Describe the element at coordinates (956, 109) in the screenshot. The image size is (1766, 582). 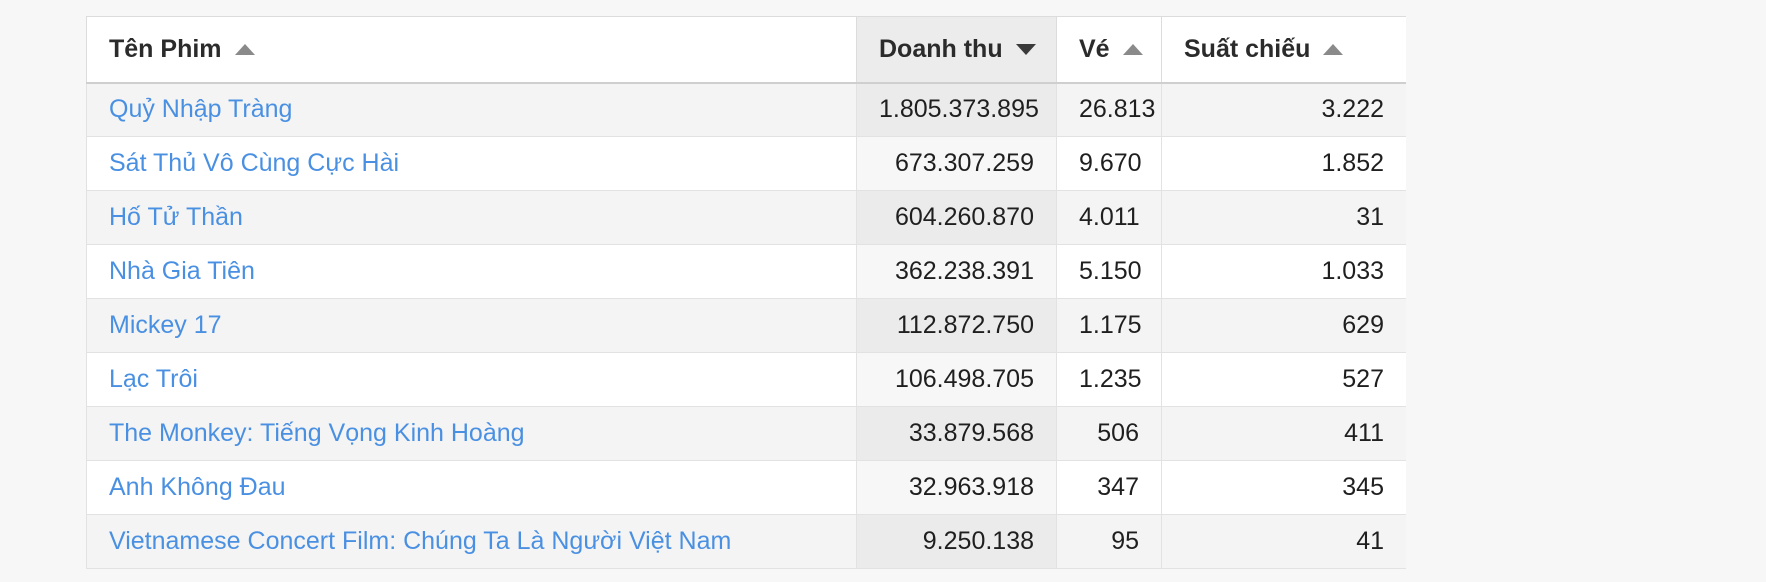
I see `cell-revenue: 1.805.373.895` at that location.